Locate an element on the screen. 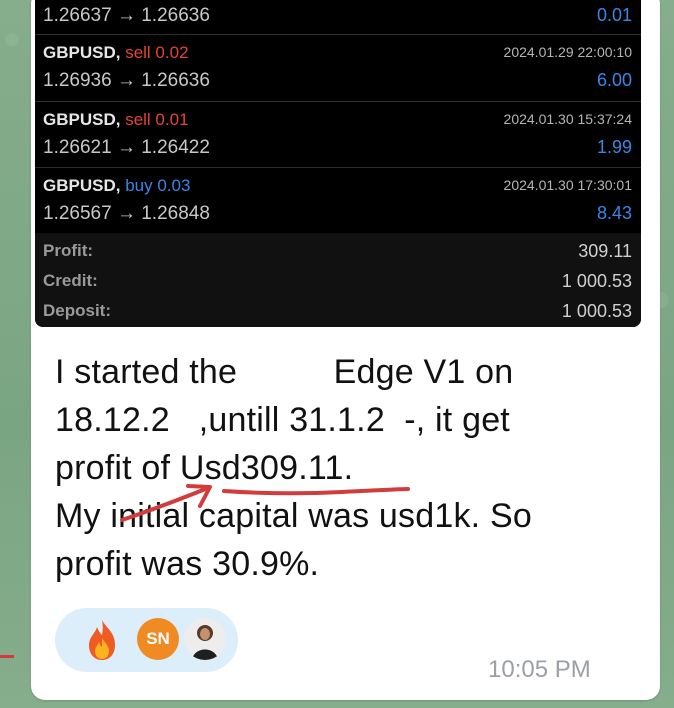  trade-datetime: 2024.01.30 15:37:24 is located at coordinates (567, 119).